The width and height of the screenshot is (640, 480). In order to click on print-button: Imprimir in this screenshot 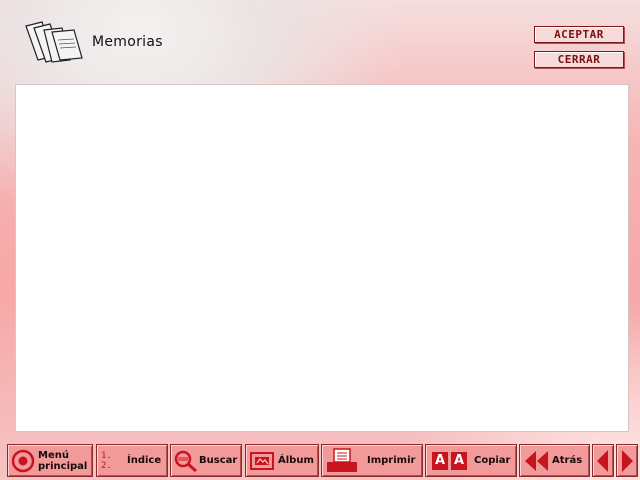, I will do `click(372, 460)`.